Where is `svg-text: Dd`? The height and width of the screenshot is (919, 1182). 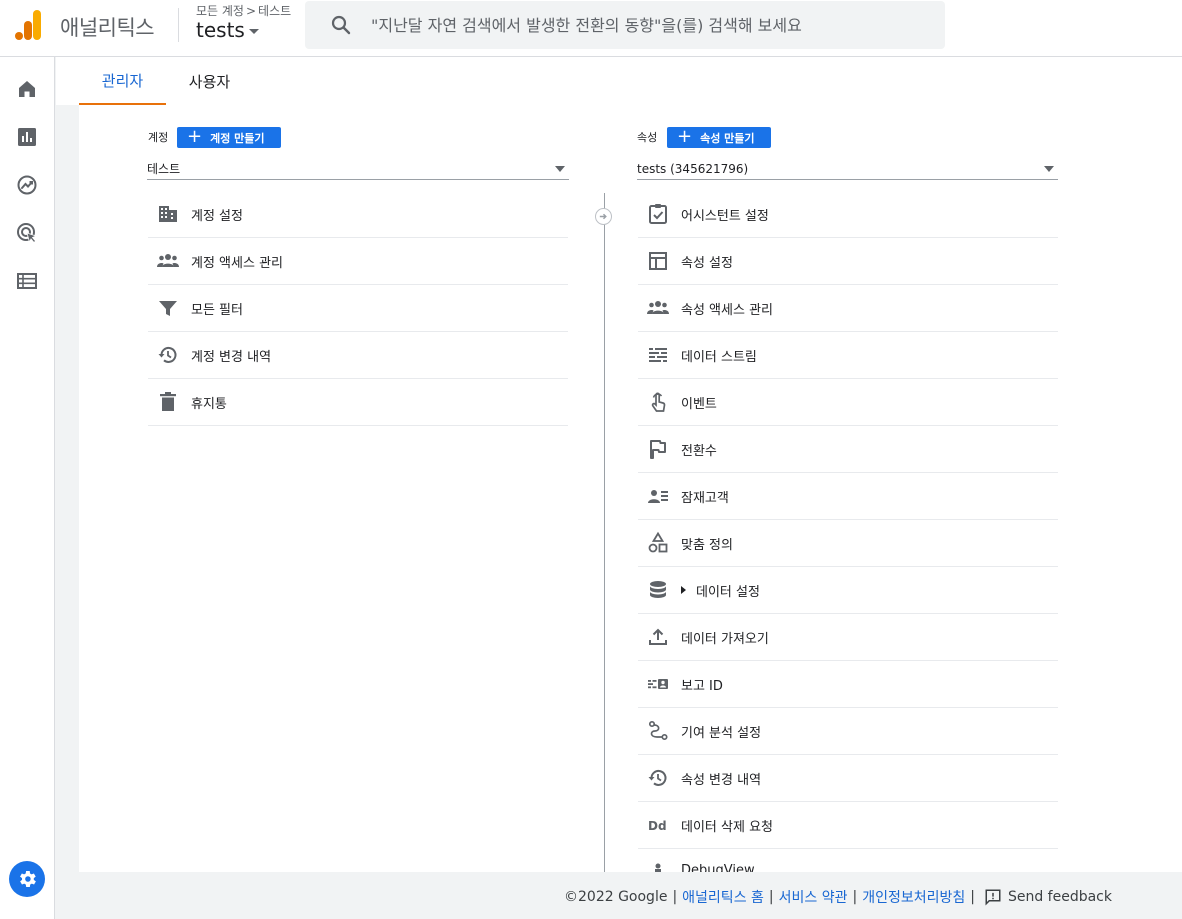 svg-text: Dd is located at coordinates (657, 826).